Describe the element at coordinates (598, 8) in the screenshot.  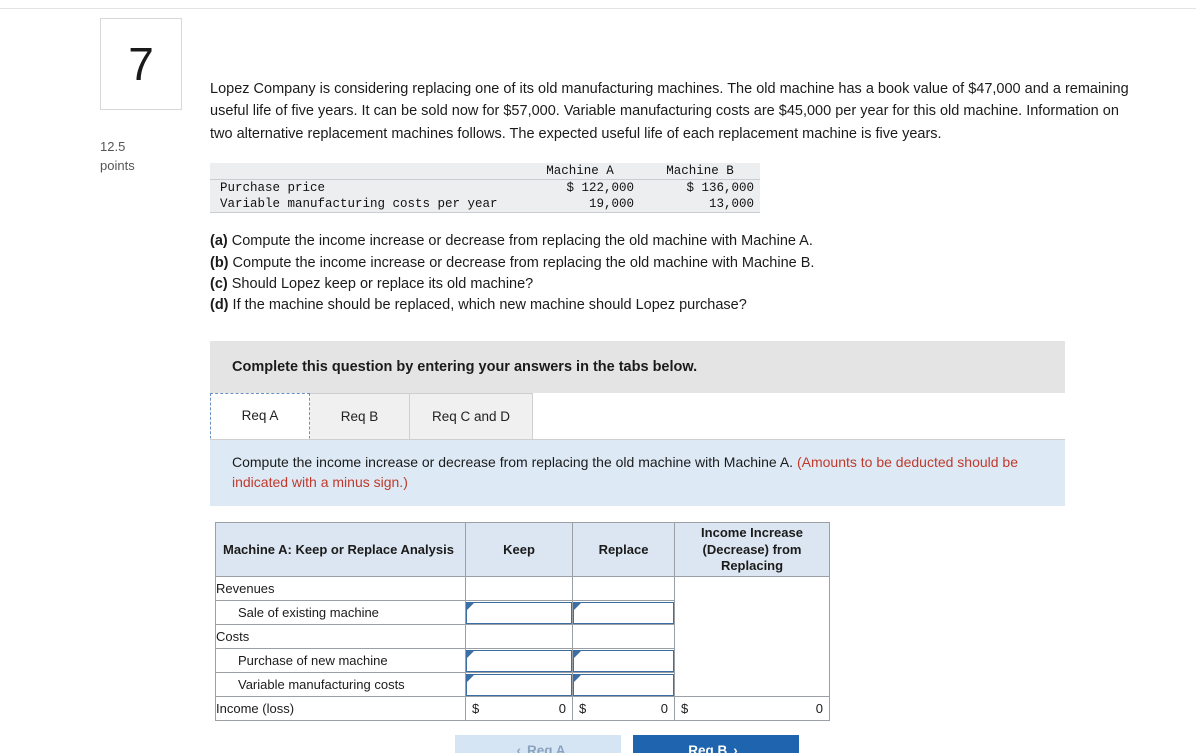
I see `top-divider` at that location.